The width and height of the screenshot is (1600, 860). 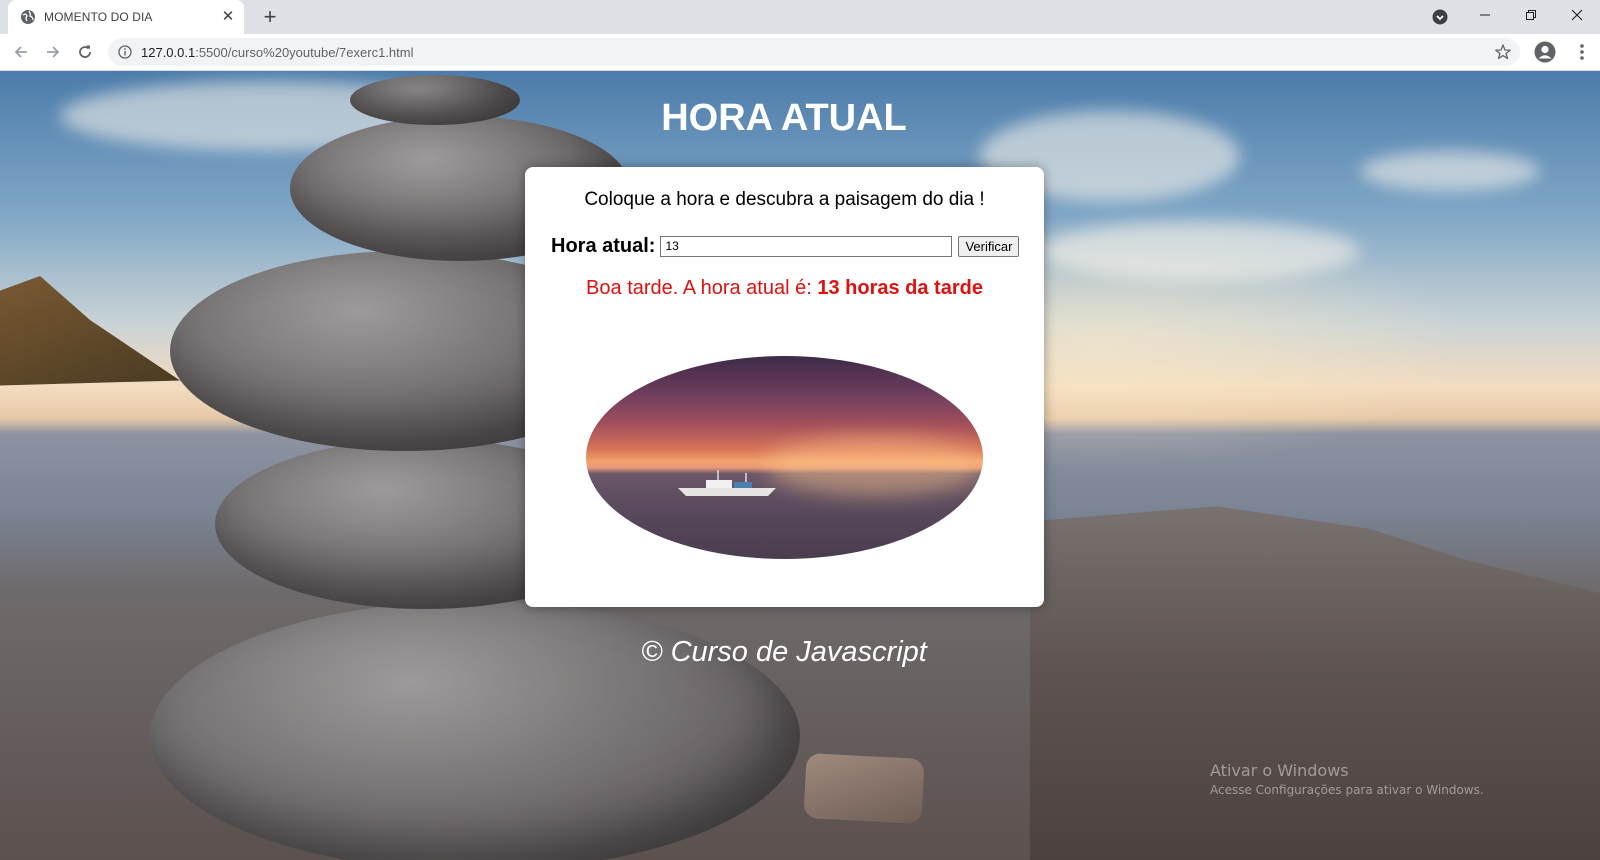 I want to click on rock-shelf-shape, so click(x=1315, y=683).